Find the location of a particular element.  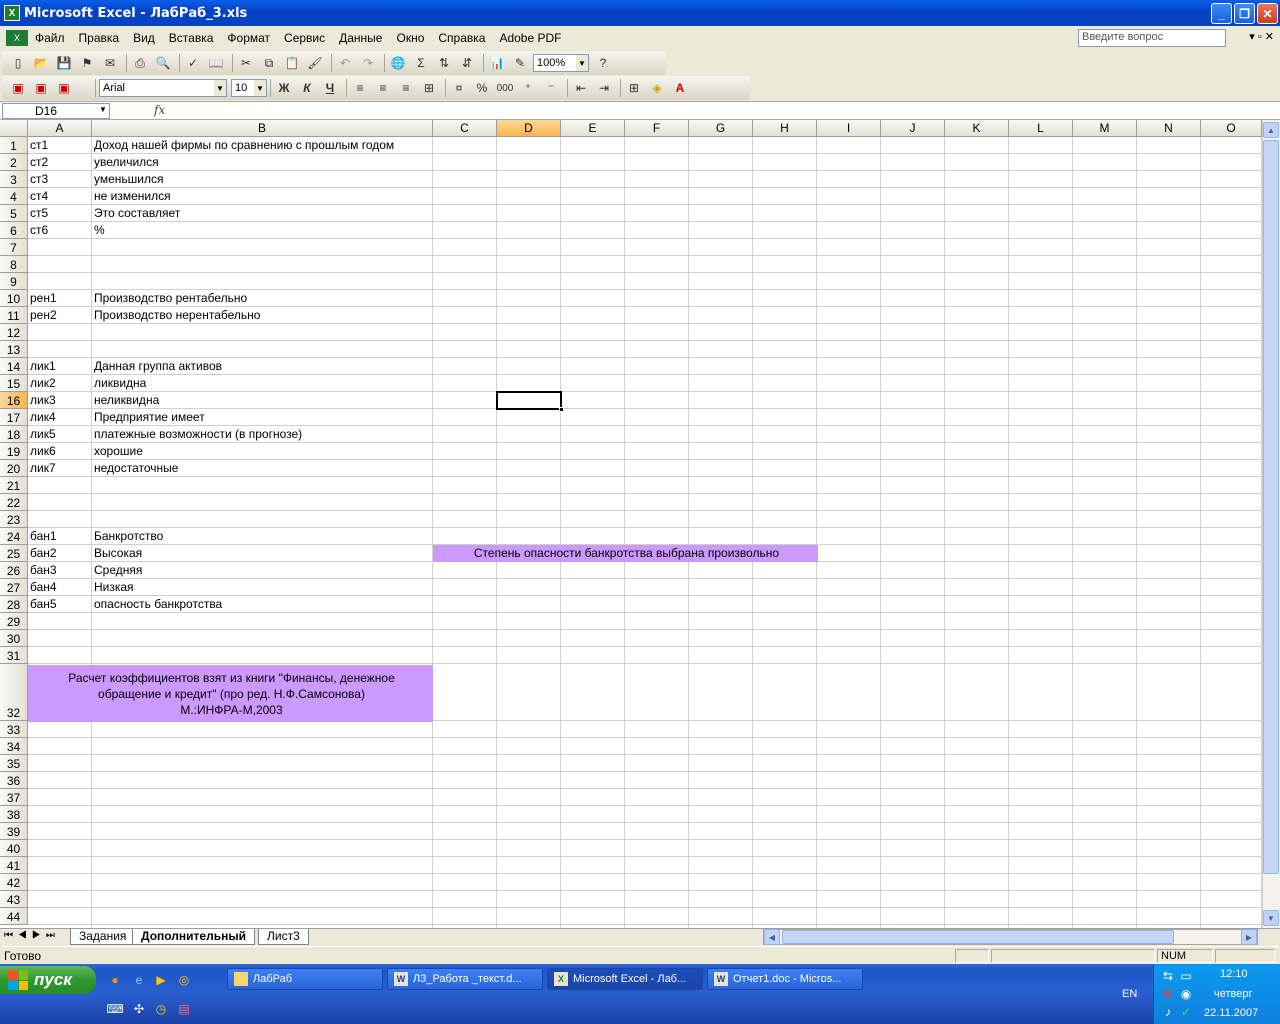

menu-data: Данные is located at coordinates (360, 38).